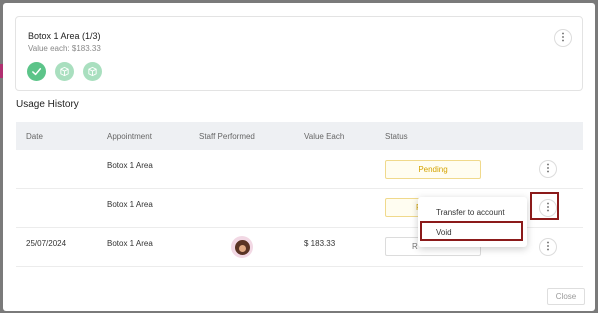 The width and height of the screenshot is (598, 313). What do you see at coordinates (472, 213) in the screenshot?
I see `menu-item-transfer-to-account: Transfer to account` at bounding box center [472, 213].